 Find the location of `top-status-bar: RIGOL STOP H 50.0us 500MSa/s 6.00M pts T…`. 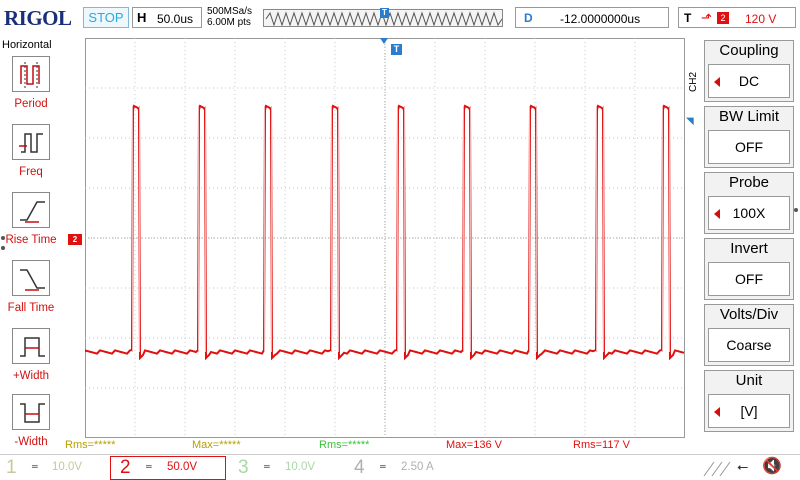

top-status-bar: RIGOL STOP H 50.0us 500MSa/s 6.00M pts T… is located at coordinates (400, 18).